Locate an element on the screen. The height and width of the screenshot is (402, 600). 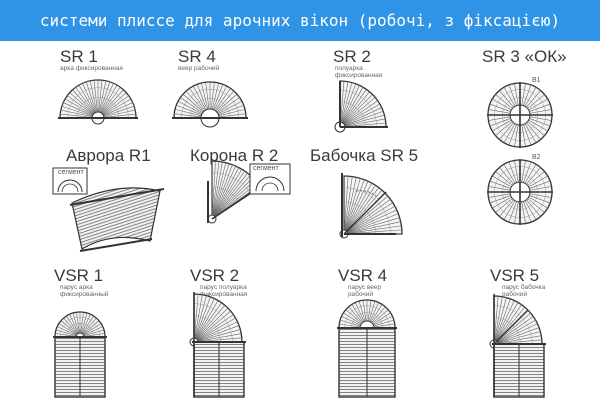
diagram-sr4: SR 4 веер рабочий is located at coordinates (210, 87).